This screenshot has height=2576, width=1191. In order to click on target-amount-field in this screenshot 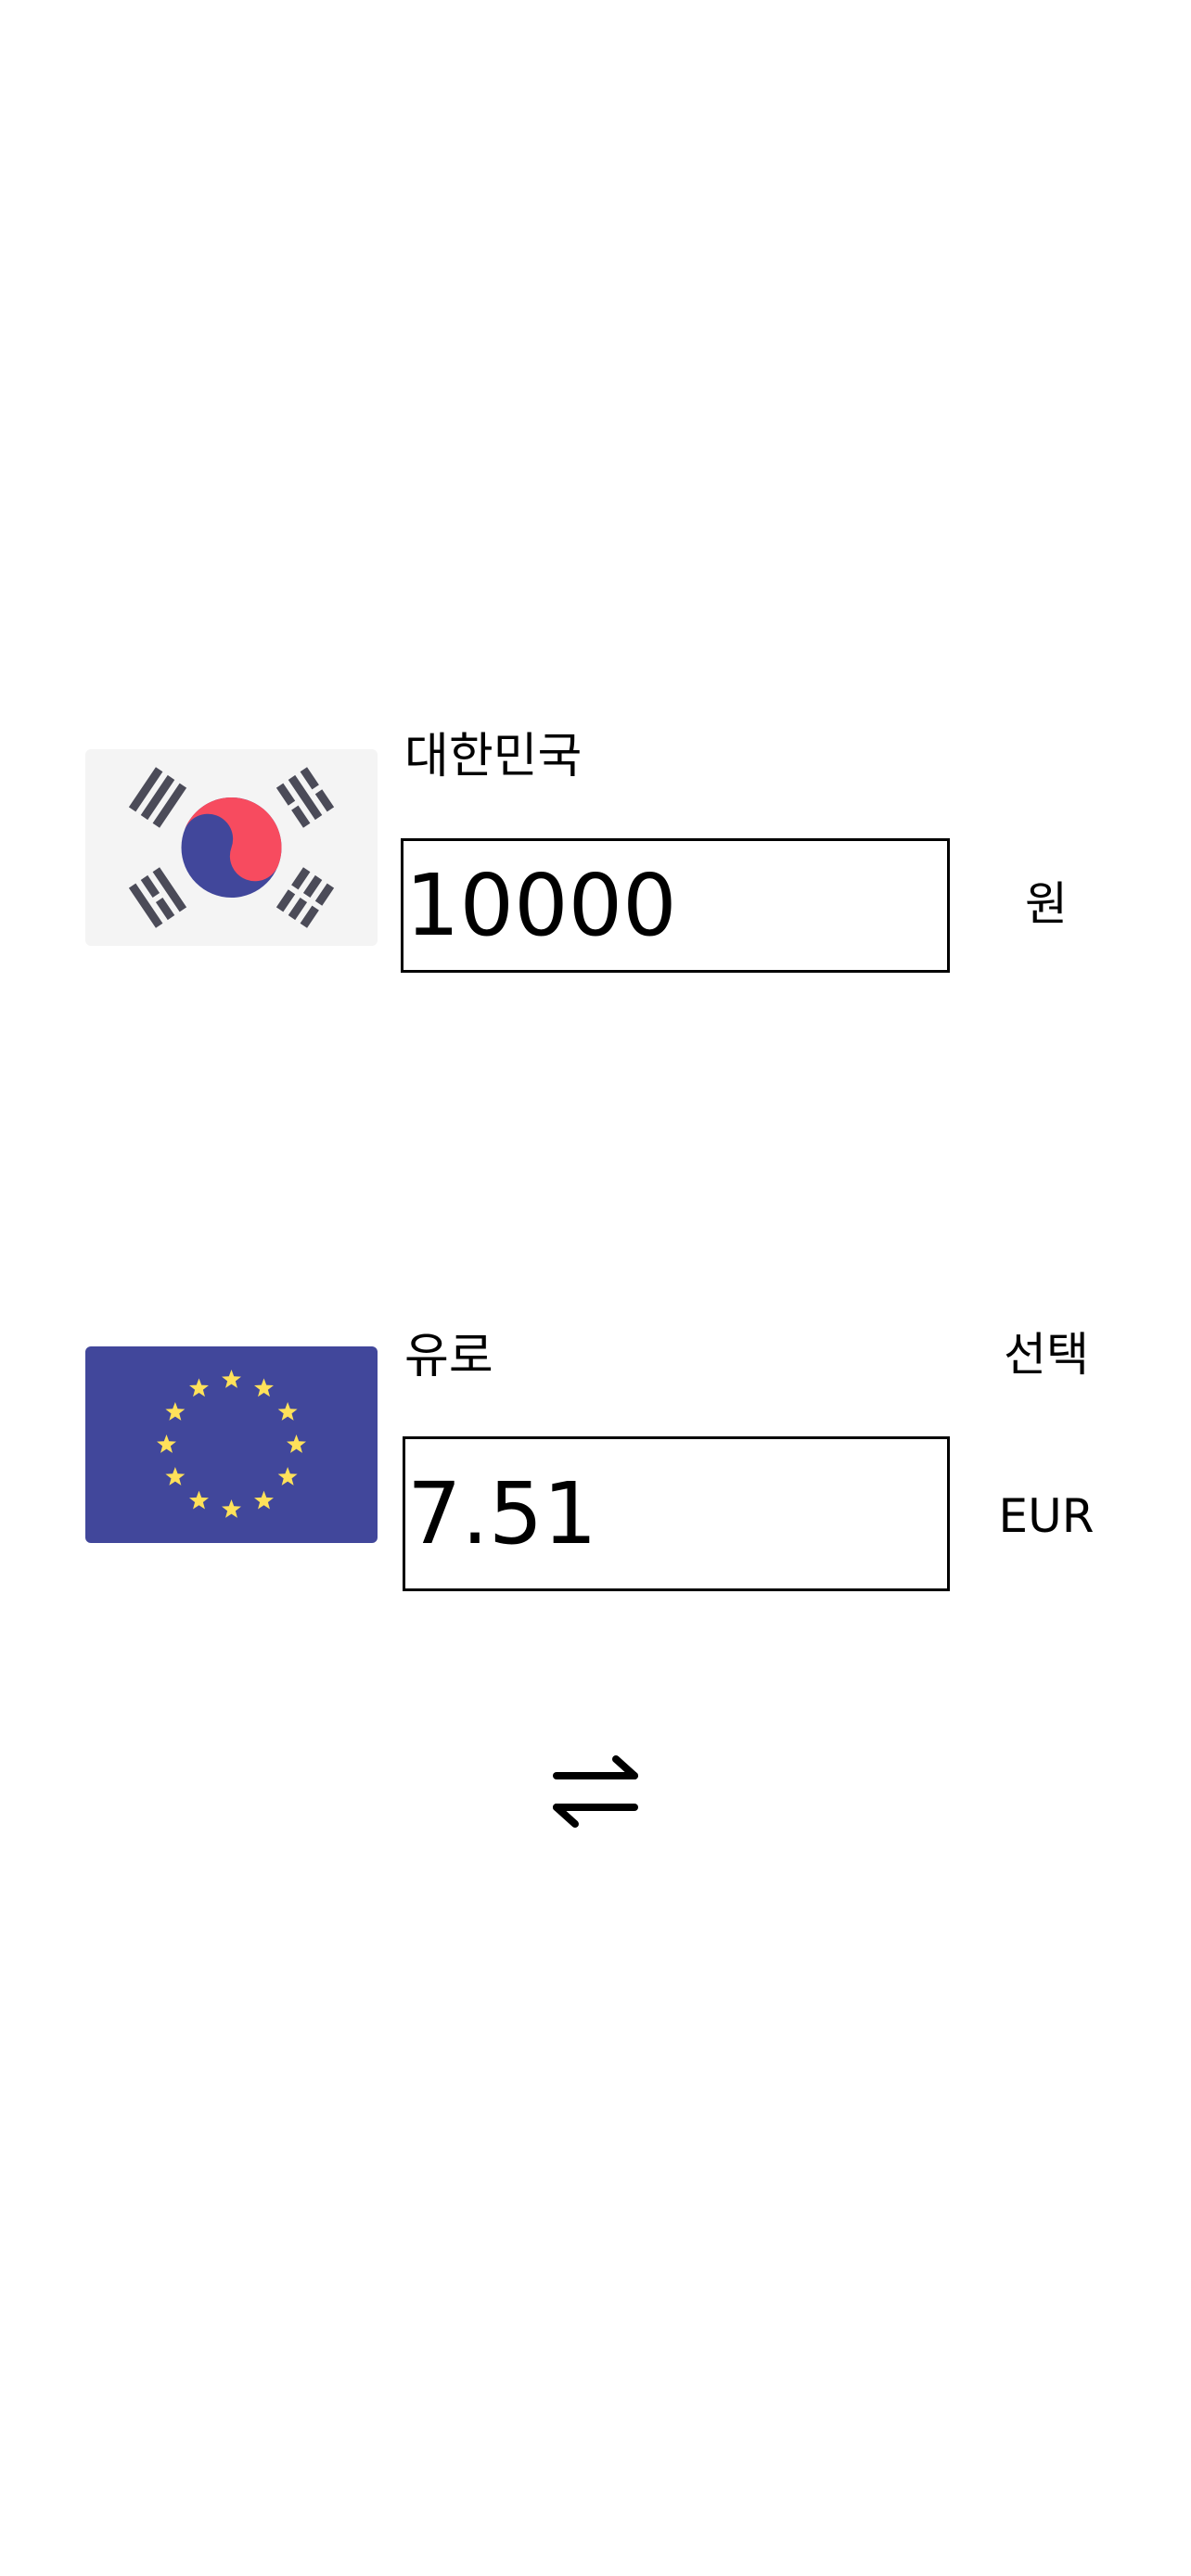, I will do `click(676, 1513)`.